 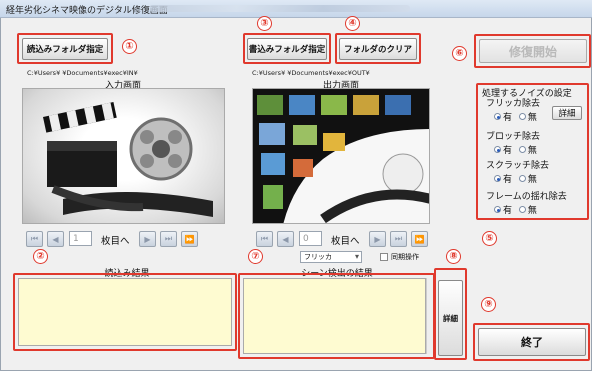 I want to click on flicker-detail-button: 詳細, so click(x=567, y=113).